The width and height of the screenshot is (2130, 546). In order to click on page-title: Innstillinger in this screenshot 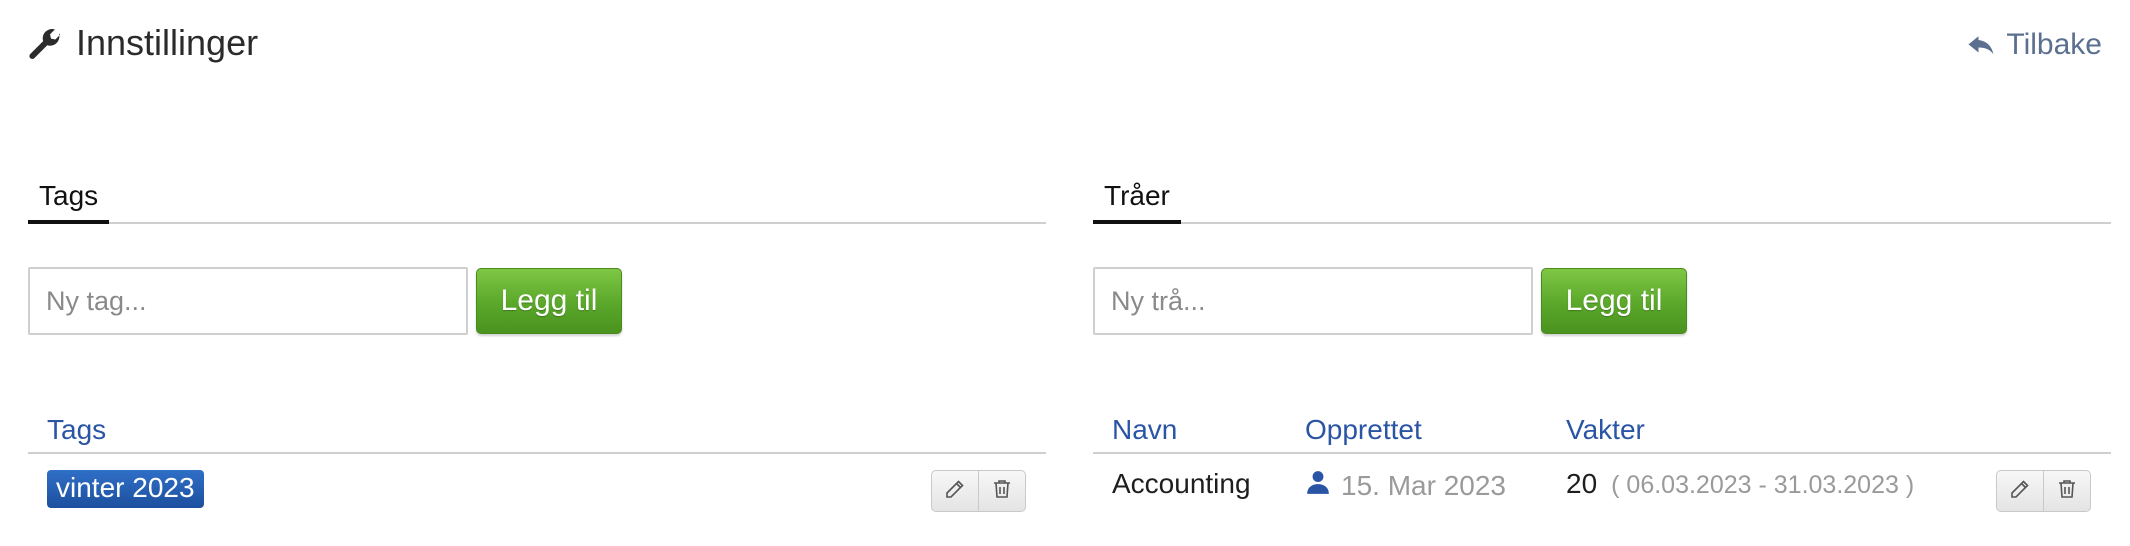, I will do `click(143, 43)`.